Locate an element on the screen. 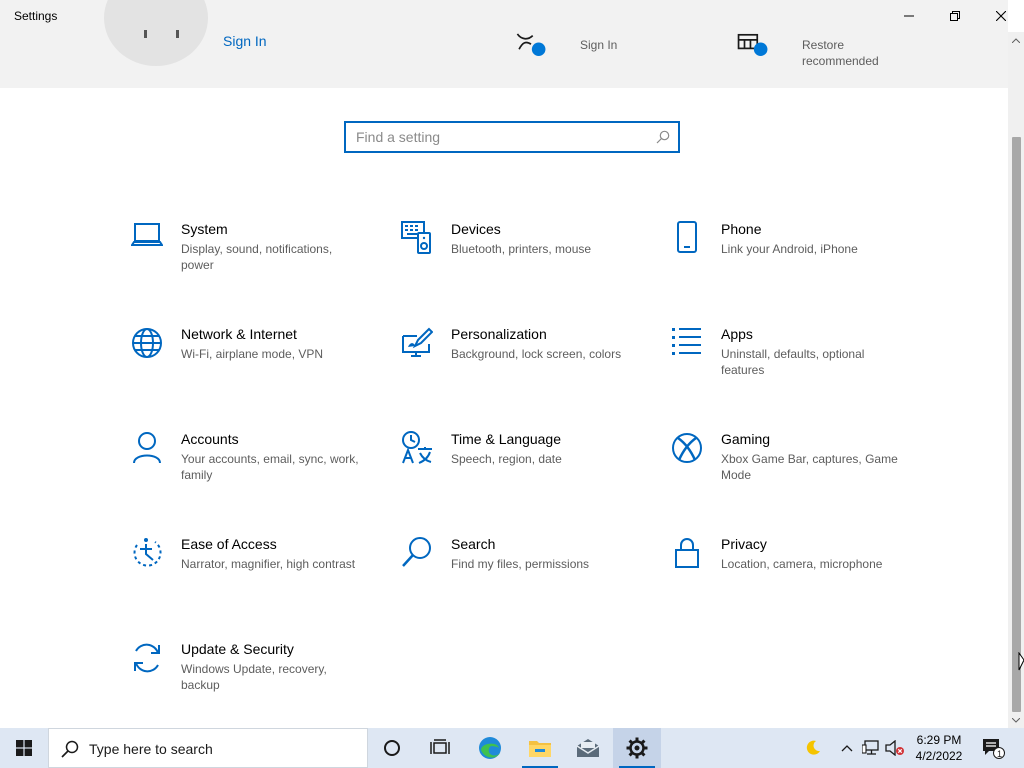 This screenshot has width=1024, height=768. category-description: Uninstall, defaults, optional features is located at coordinates (793, 362).